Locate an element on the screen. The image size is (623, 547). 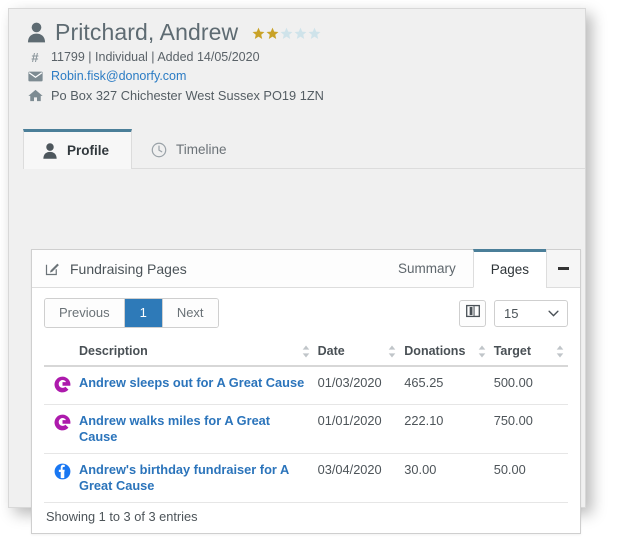
col-header-description: Description is located at coordinates (194, 352).